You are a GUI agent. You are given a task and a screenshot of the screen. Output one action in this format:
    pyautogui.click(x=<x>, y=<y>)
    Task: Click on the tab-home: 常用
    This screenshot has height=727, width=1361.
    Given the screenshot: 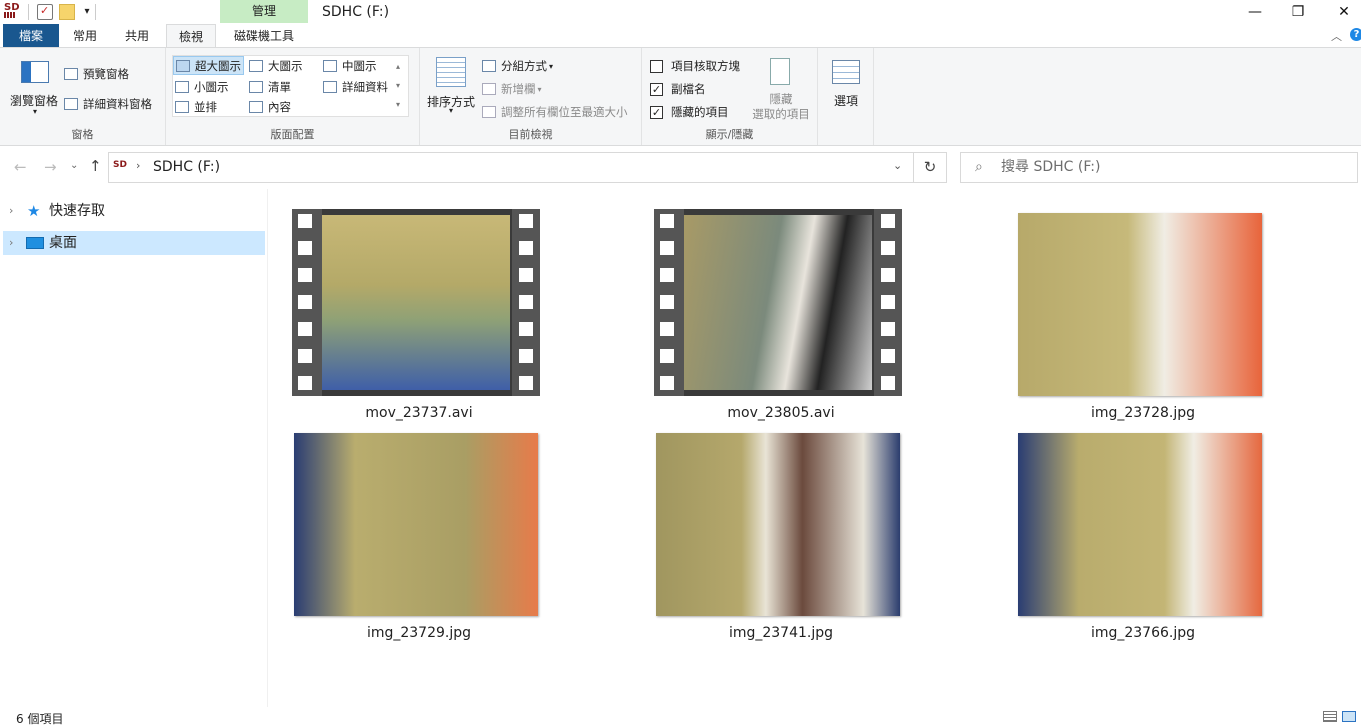 What is the action you would take?
    pyautogui.click(x=85, y=36)
    